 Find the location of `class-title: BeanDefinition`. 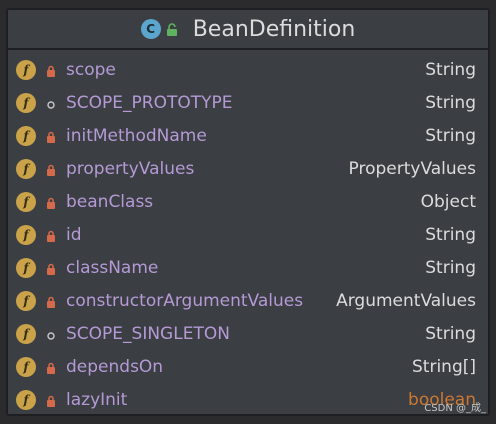

class-title: BeanDefinition is located at coordinates (274, 29).